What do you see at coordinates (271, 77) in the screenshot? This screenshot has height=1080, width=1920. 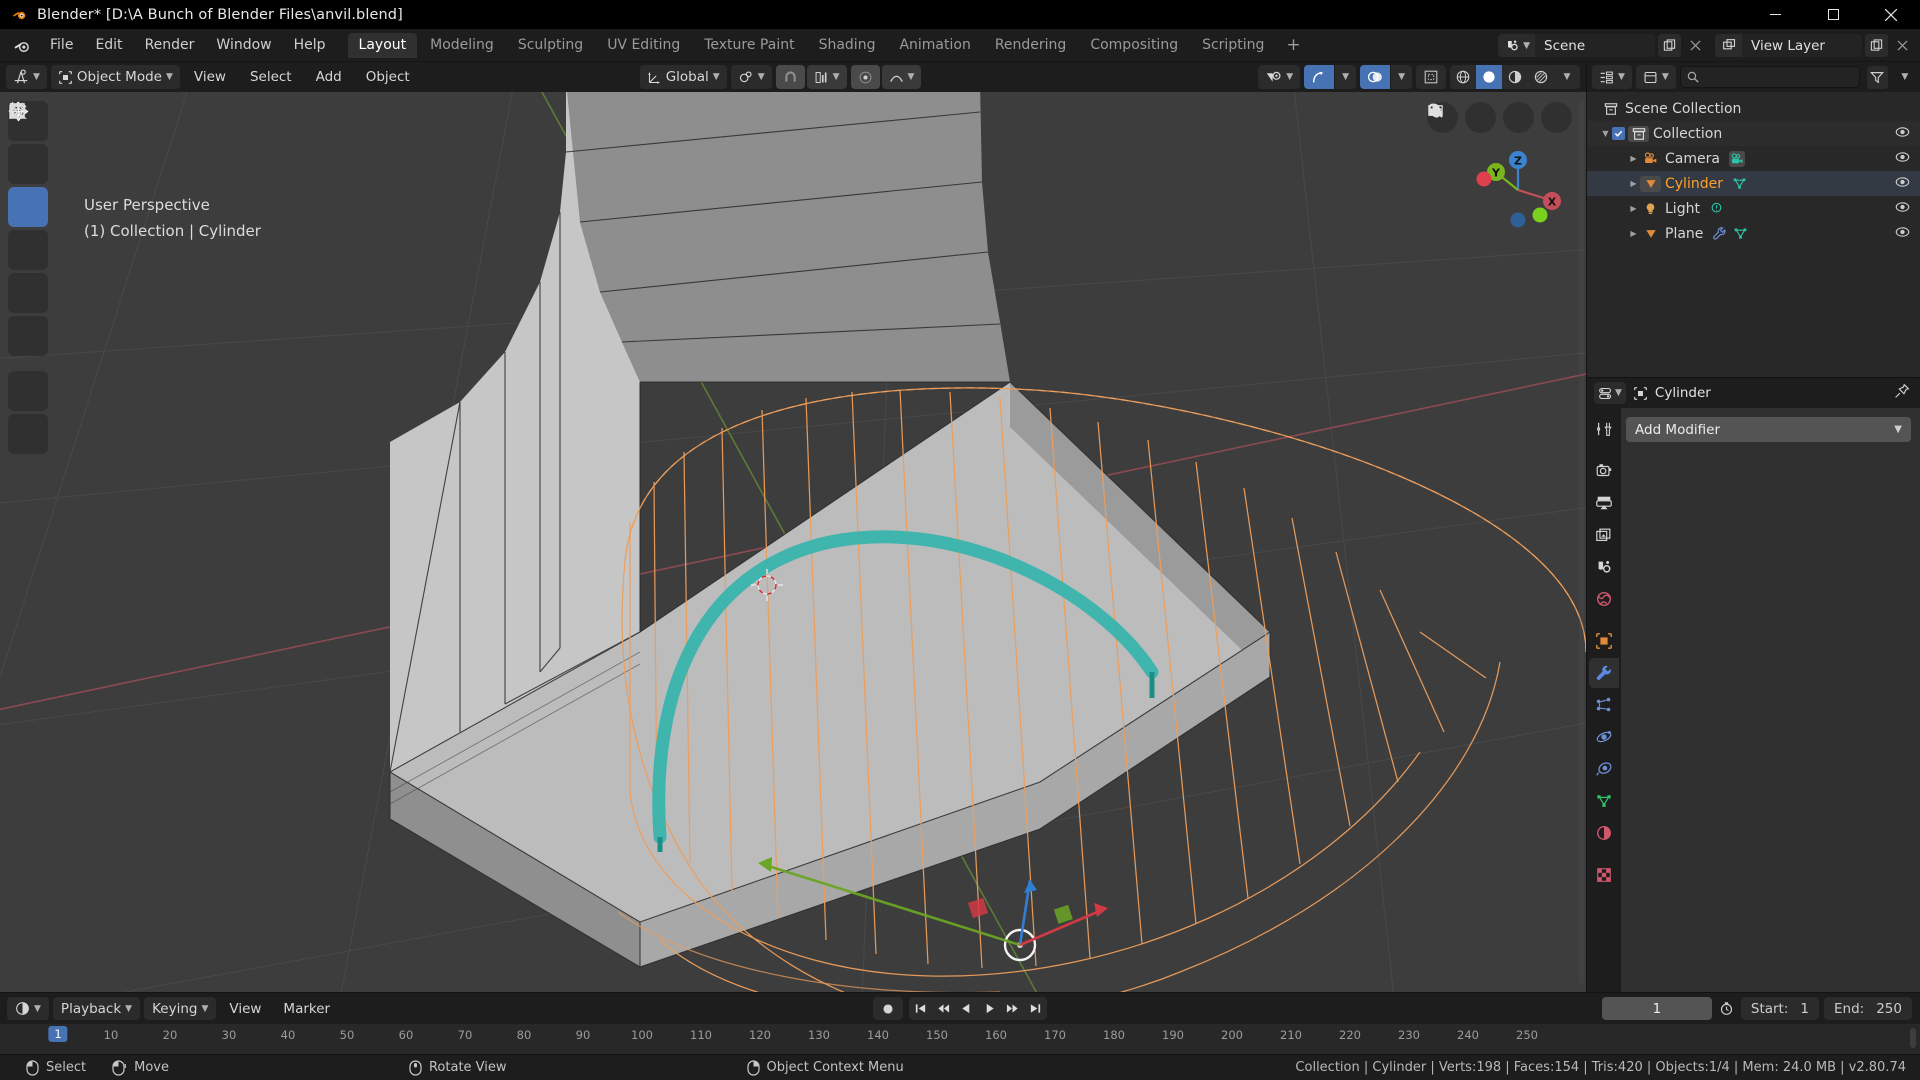 I see `viewport-menu-select: Select` at bounding box center [271, 77].